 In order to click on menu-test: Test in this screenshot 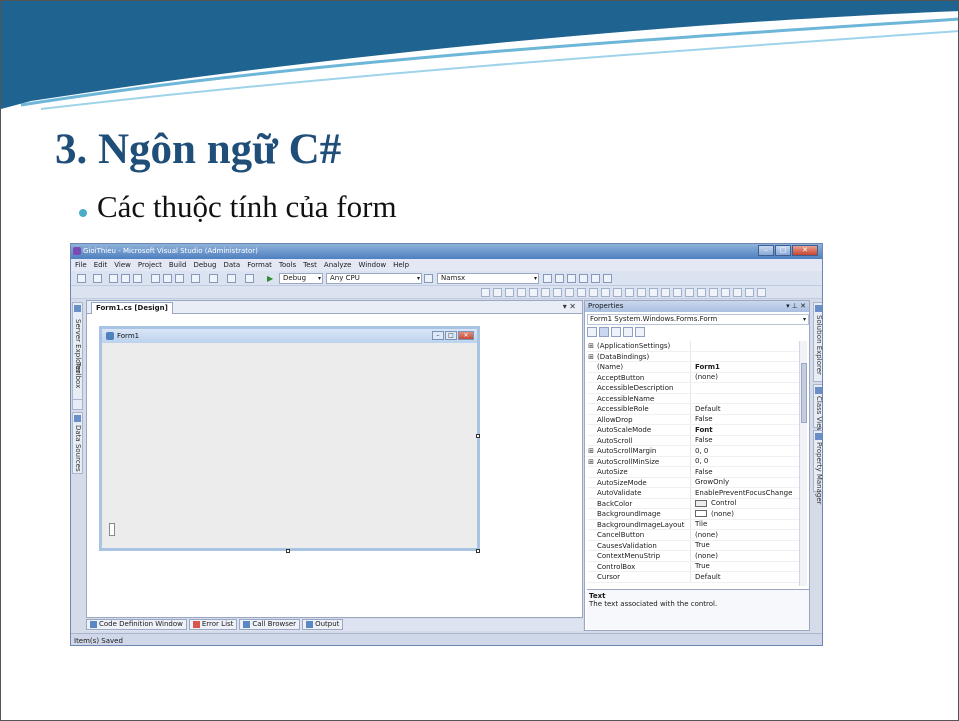, I will do `click(310, 265)`.